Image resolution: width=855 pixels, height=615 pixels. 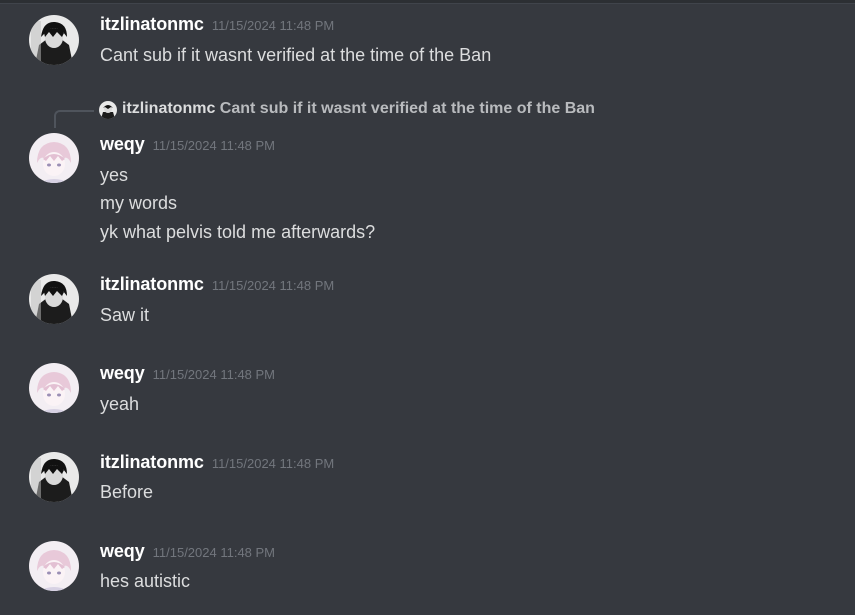 What do you see at coordinates (139, 203) in the screenshot?
I see `message-text: my words` at bounding box center [139, 203].